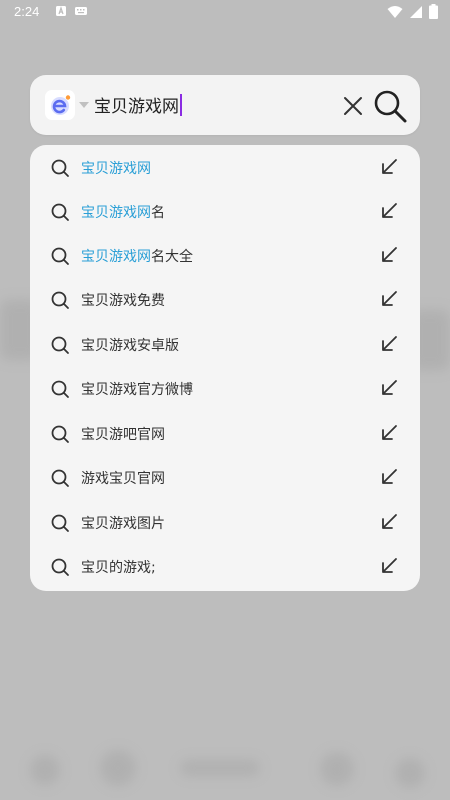 Image resolution: width=450 pixels, height=800 pixels. I want to click on suggestion-item: 宝贝的游戏;, so click(225, 566).